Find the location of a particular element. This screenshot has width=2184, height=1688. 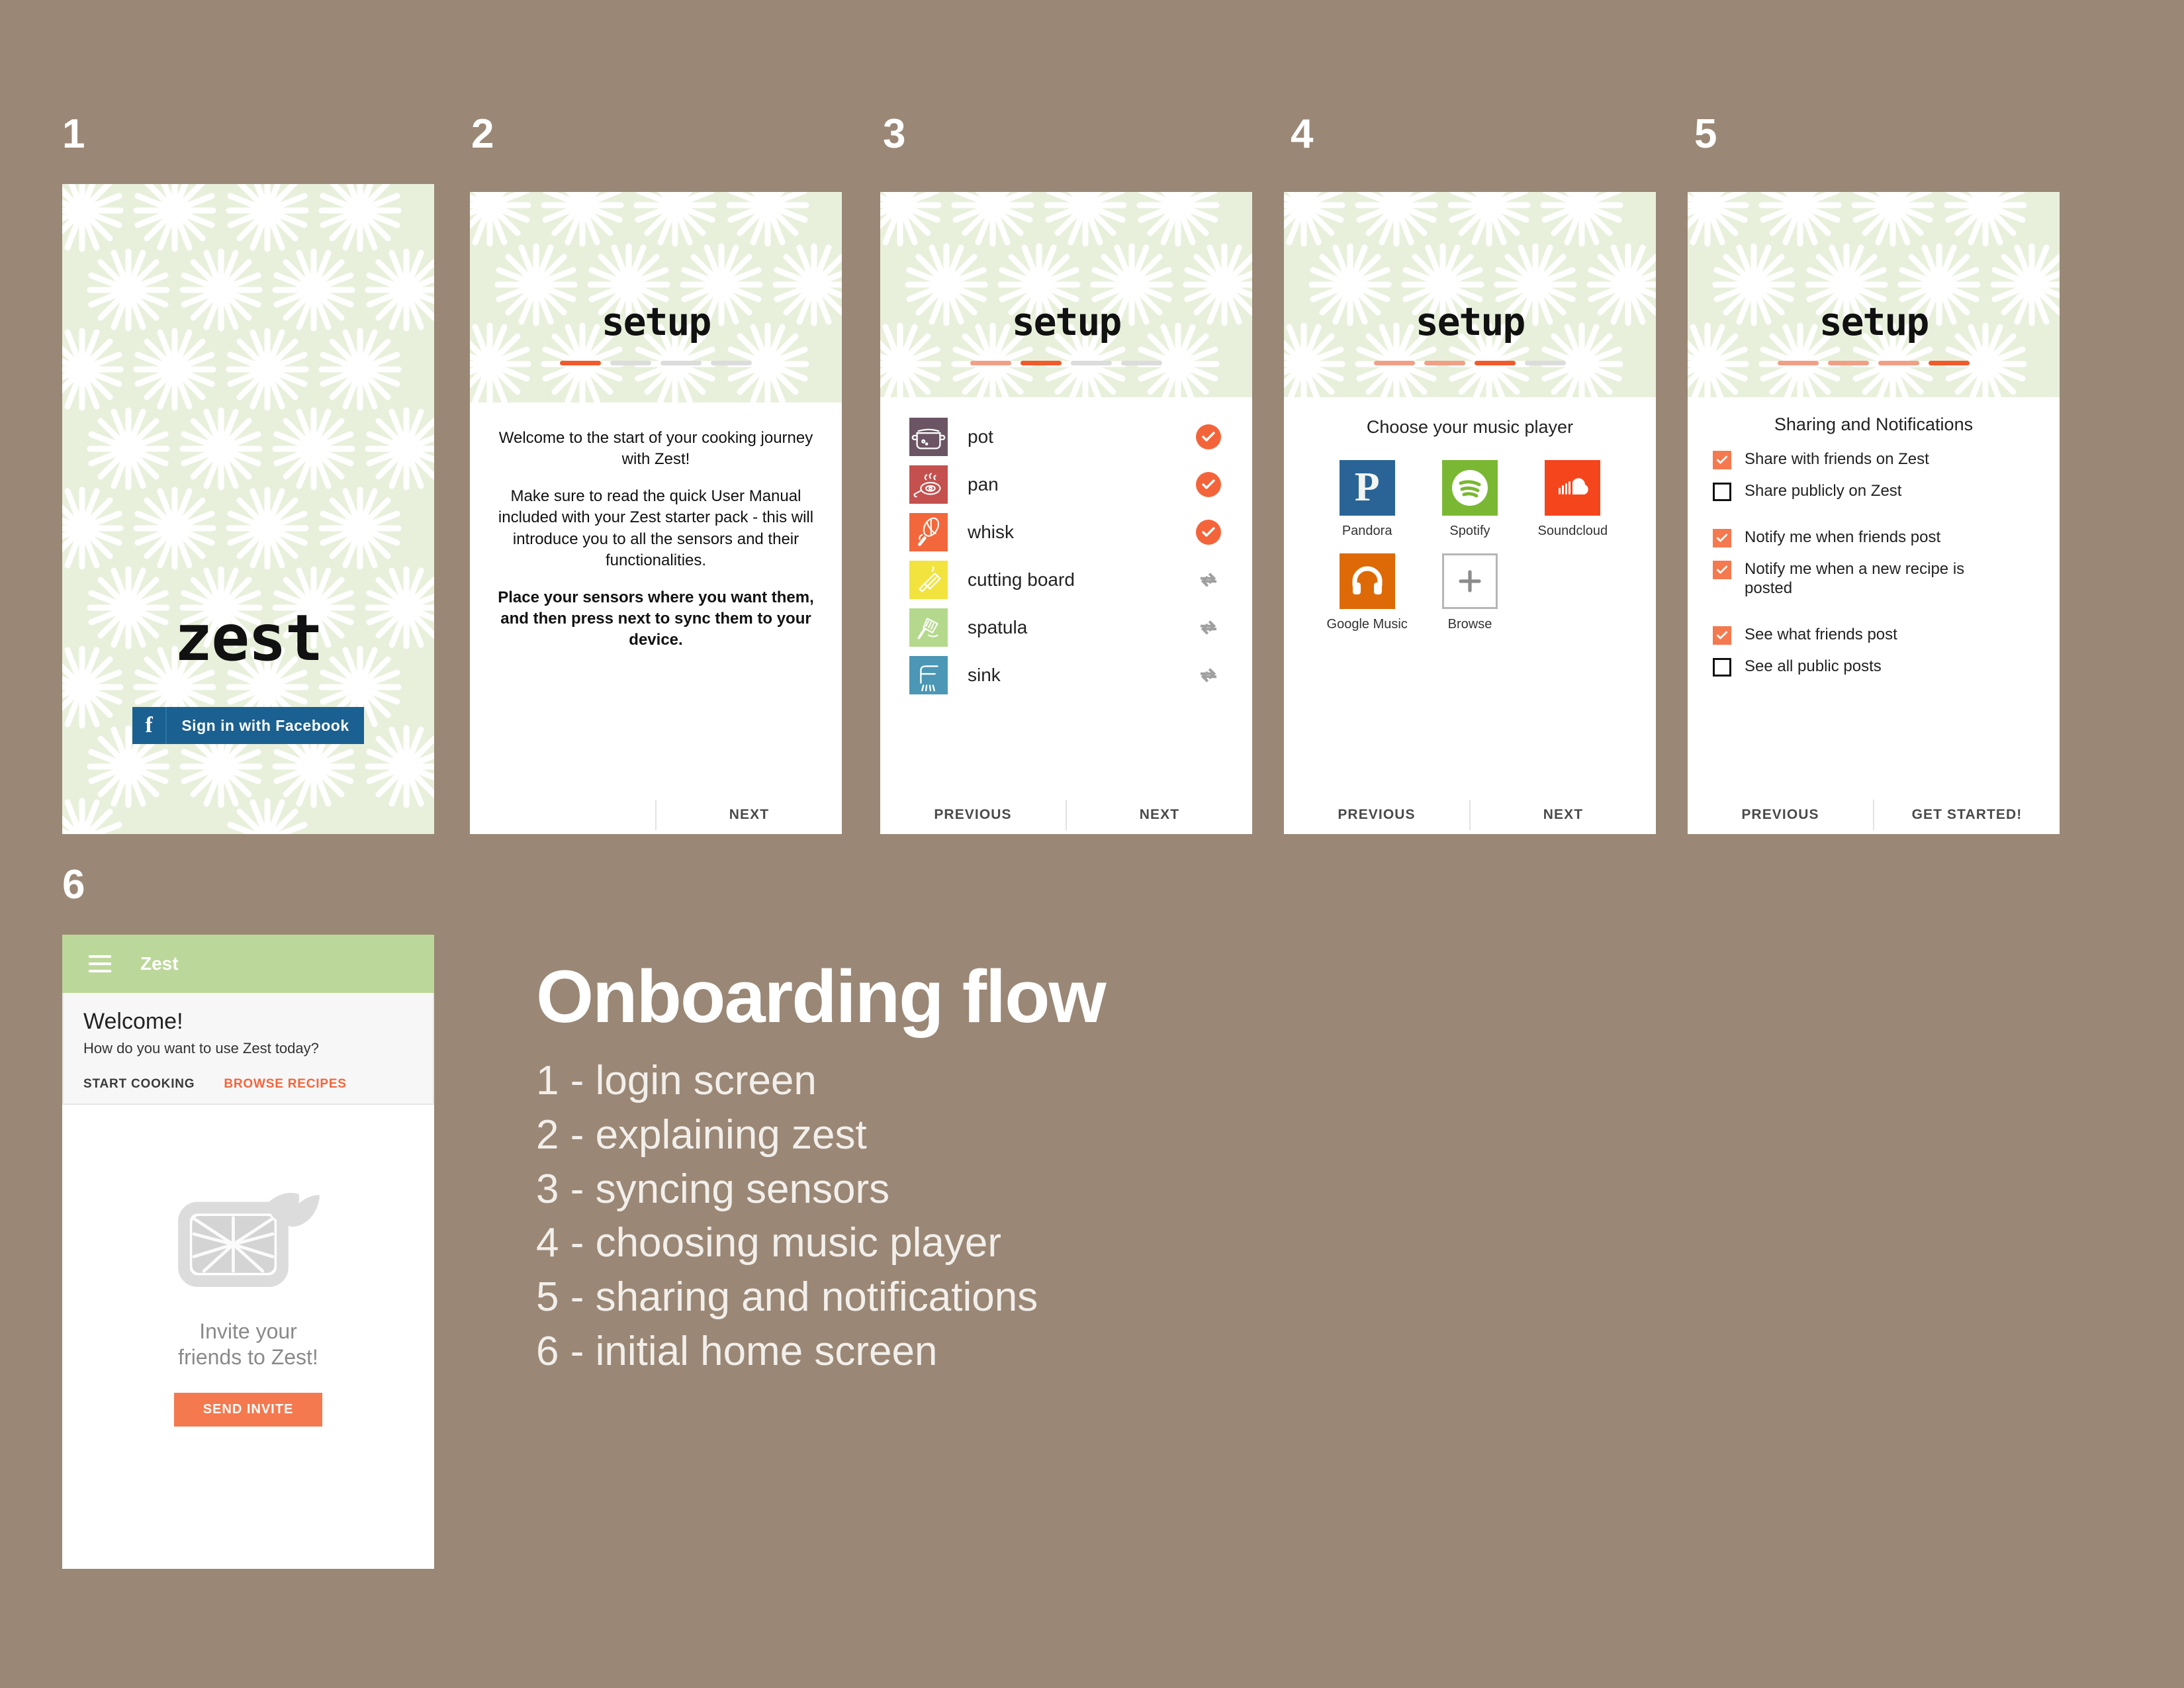

step-number-5: 5 is located at coordinates (1706, 134).